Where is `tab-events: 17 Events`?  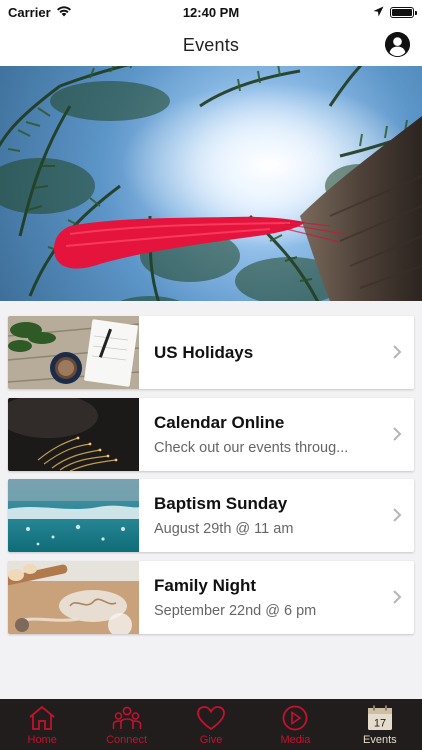 tab-events: 17 Events is located at coordinates (380, 724).